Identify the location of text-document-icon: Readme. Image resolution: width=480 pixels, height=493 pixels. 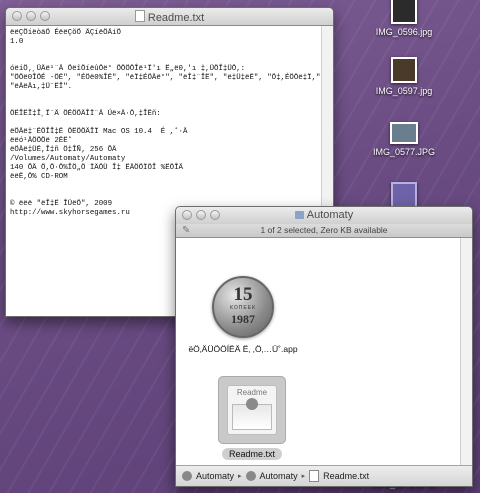
(252, 410).